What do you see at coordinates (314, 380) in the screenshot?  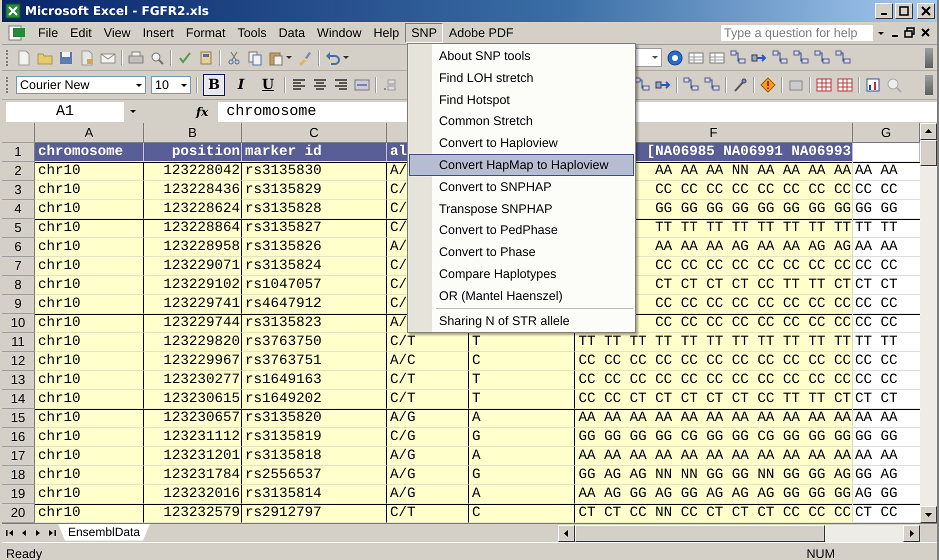 I see `table-cell: rs1649163` at bounding box center [314, 380].